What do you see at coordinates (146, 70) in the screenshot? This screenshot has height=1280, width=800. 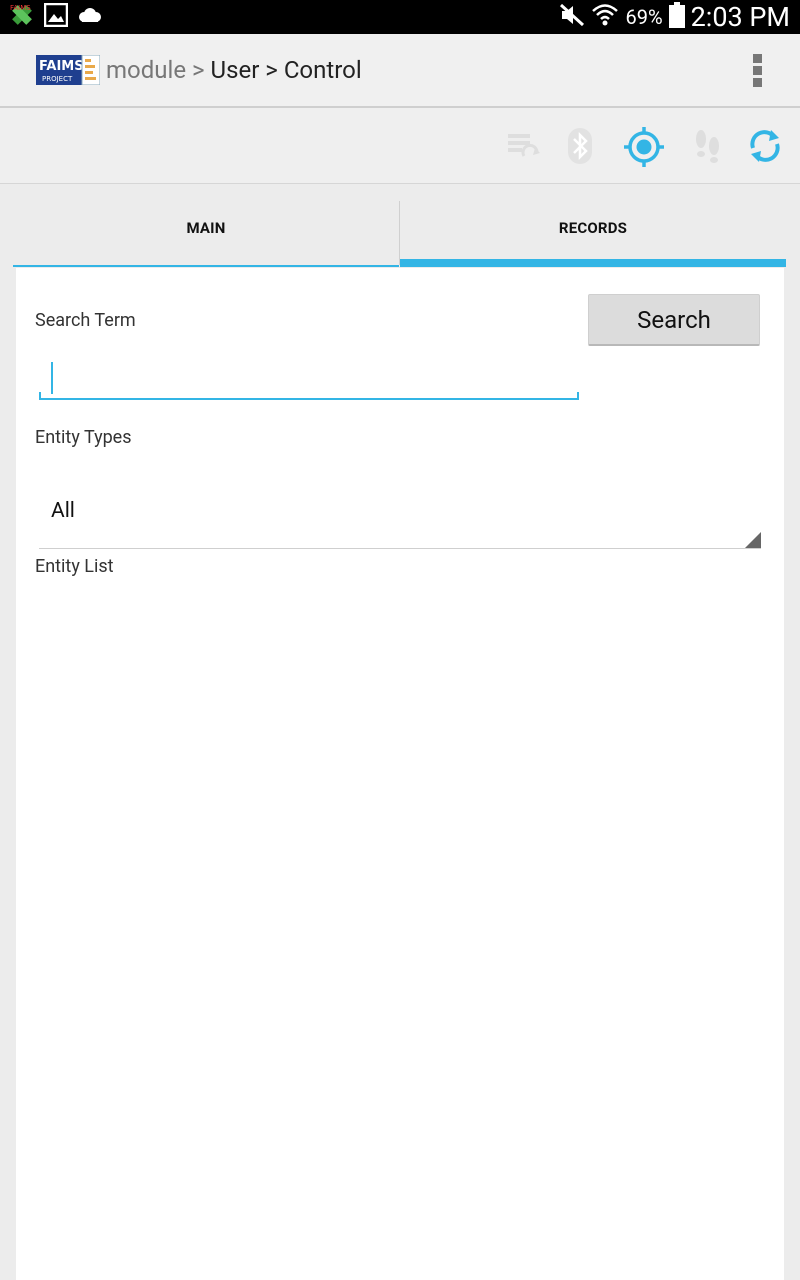 I see `breadcrumb-module: module` at bounding box center [146, 70].